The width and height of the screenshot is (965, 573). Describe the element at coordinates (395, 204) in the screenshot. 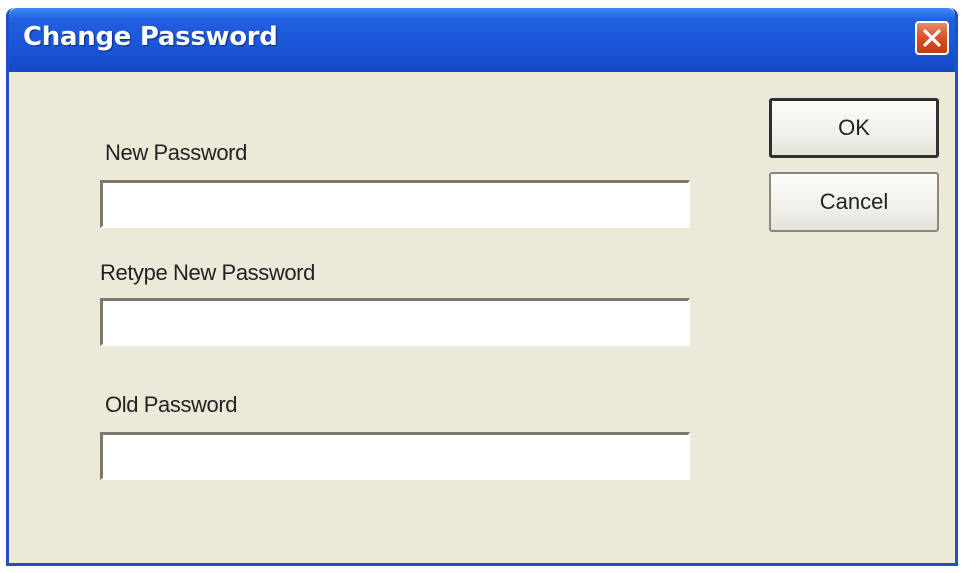

I see `new-password-input` at that location.